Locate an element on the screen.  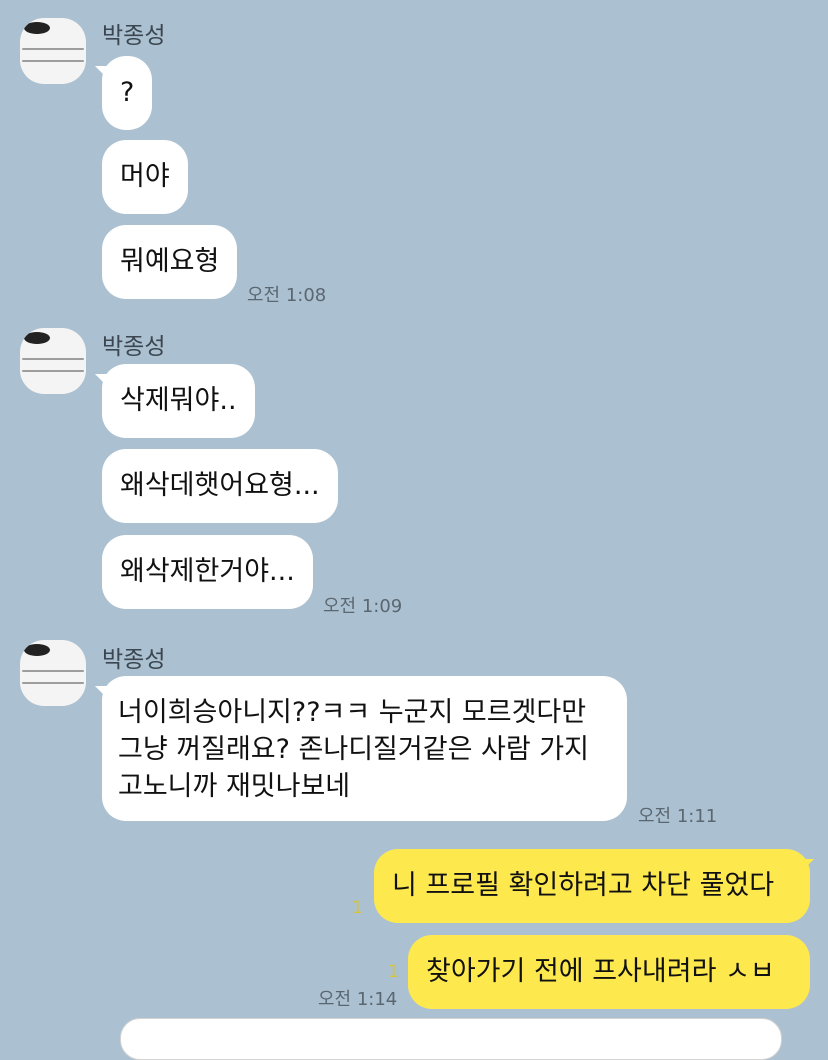
message-timestamp: 오전 1:11 is located at coordinates (678, 816).